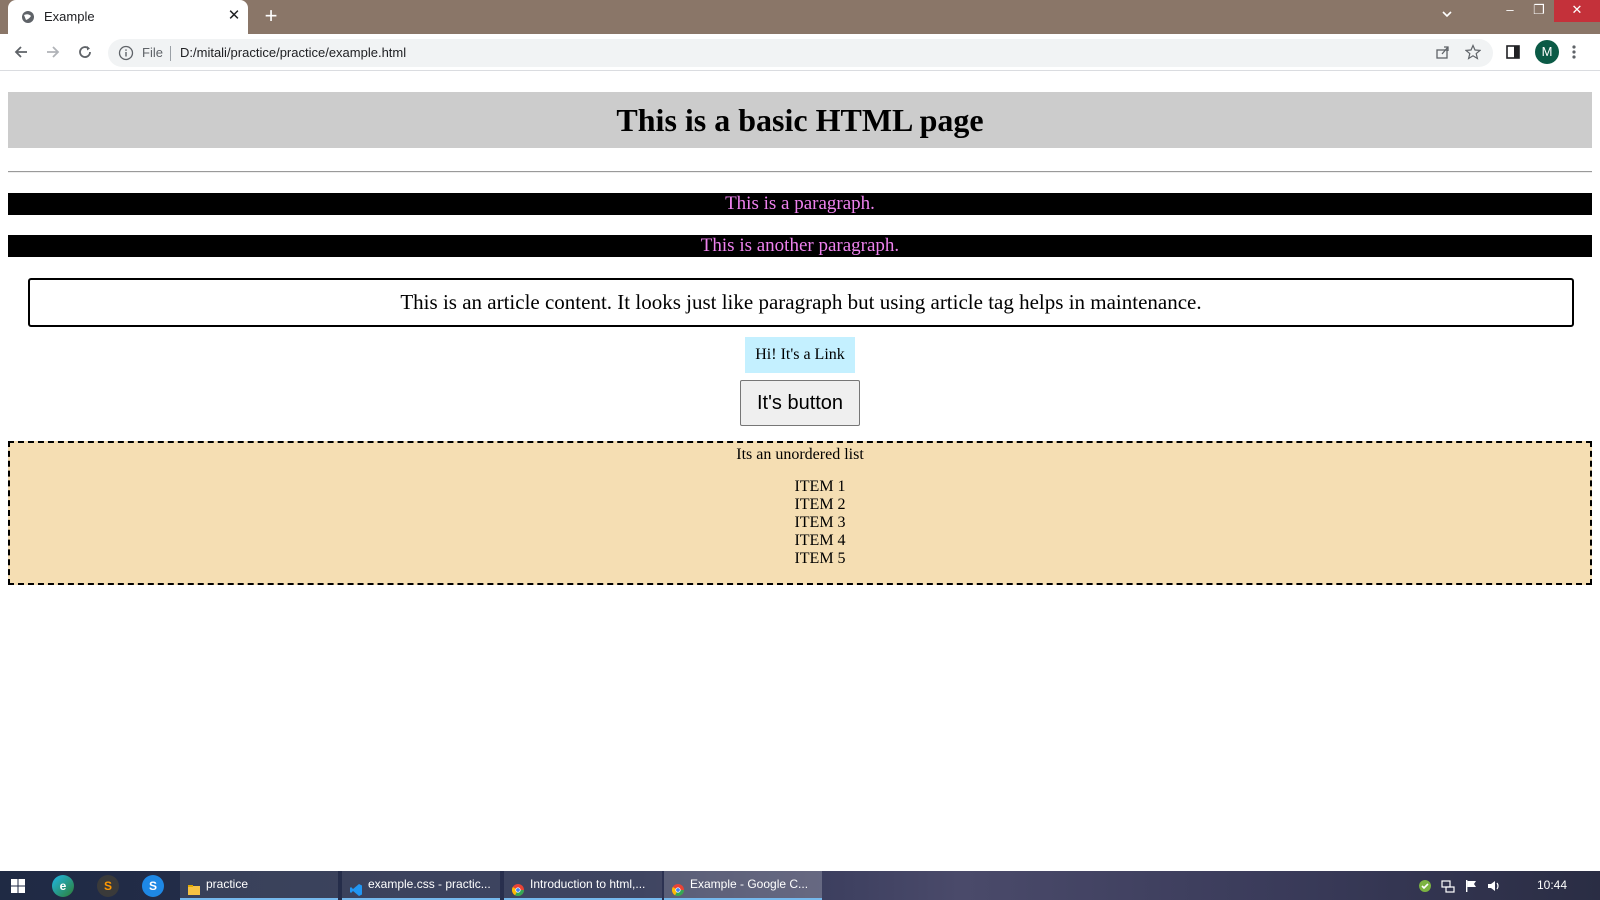 This screenshot has height=900, width=1600. What do you see at coordinates (53, 52) in the screenshot?
I see `forward-icon` at bounding box center [53, 52].